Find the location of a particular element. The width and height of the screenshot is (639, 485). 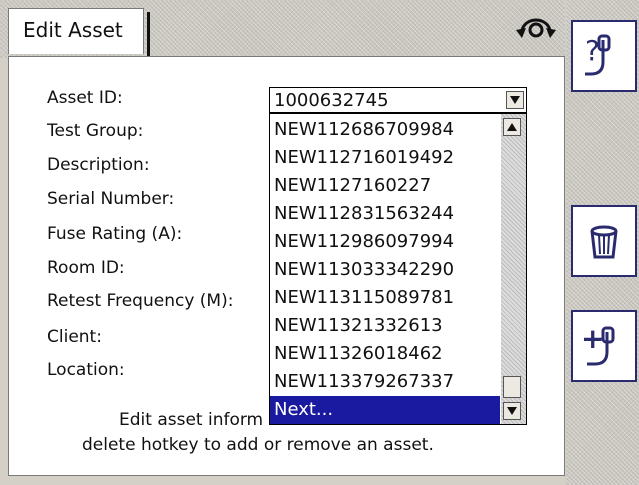

tab-label: Edit Asset is located at coordinates (73, 30).